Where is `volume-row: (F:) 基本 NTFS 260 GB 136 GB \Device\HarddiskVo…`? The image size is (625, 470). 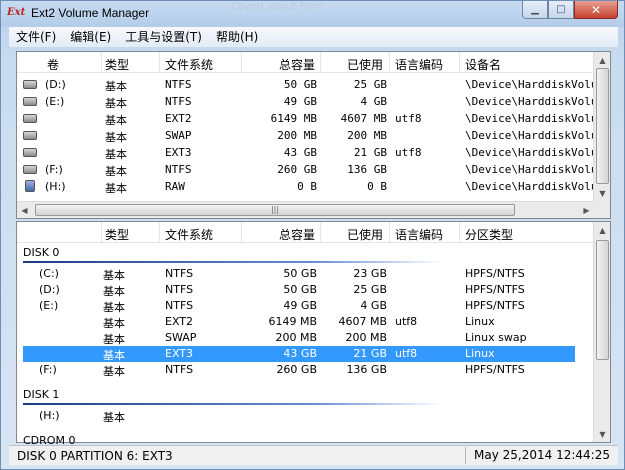
volume-row: (F:) 基本 NTFS 260 GB 136 GB \Device\HarddiskVo… is located at coordinates (310, 169).